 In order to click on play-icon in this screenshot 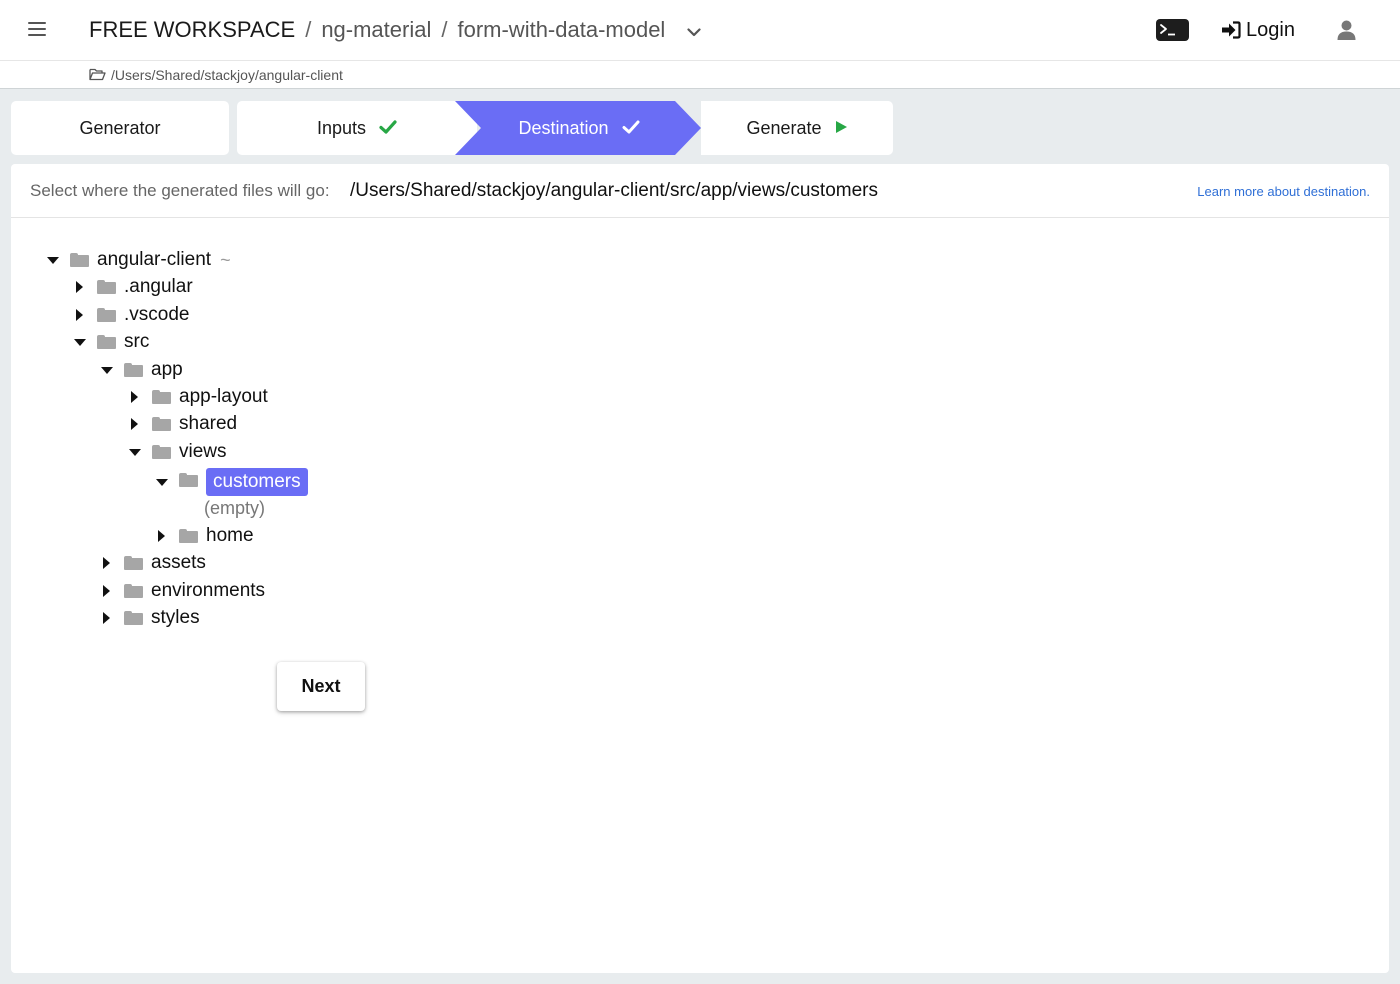, I will do `click(841, 128)`.